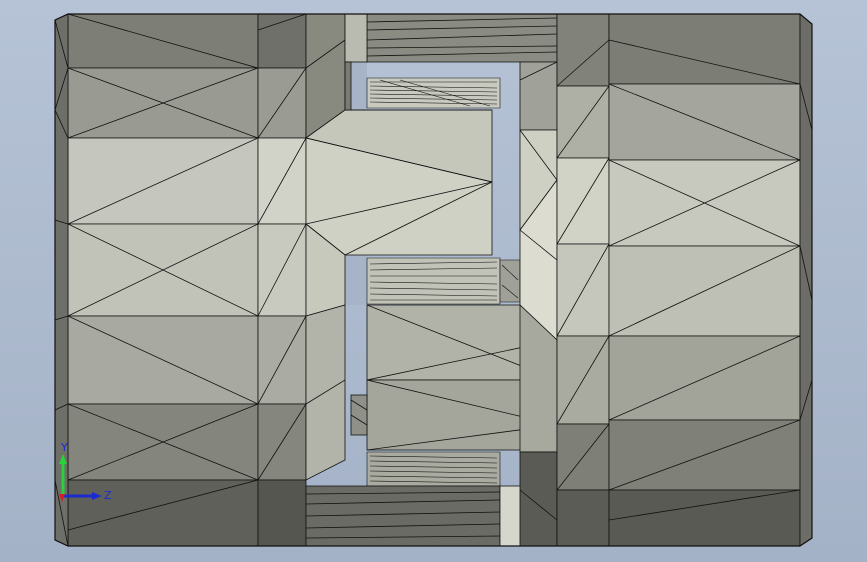 This screenshot has width=867, height=562. What do you see at coordinates (85, 471) in the screenshot?
I see `axis-triad: Y Z` at bounding box center [85, 471].